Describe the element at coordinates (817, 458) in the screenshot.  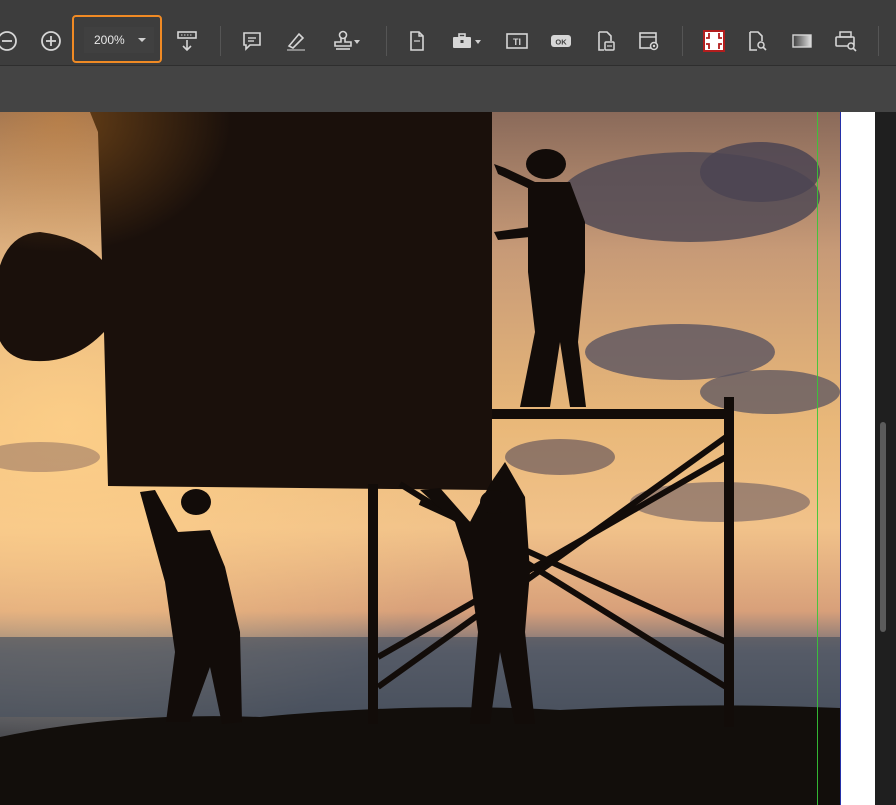
I see `alignment-guide-line` at that location.